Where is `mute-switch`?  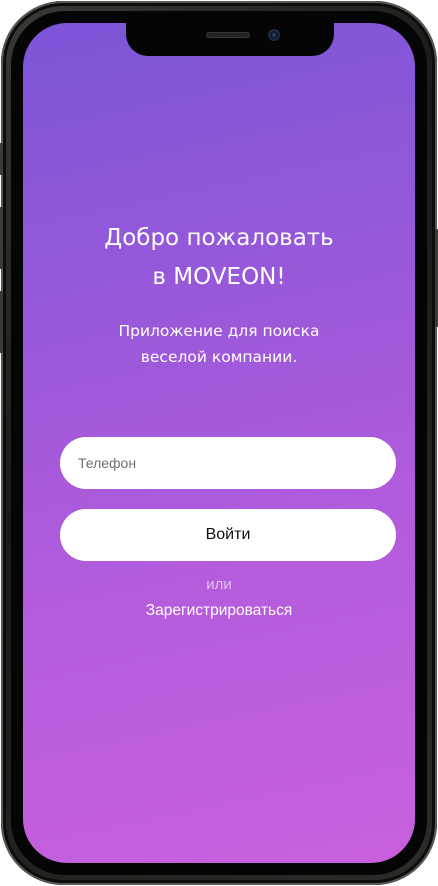 mute-switch is located at coordinates (1, 159).